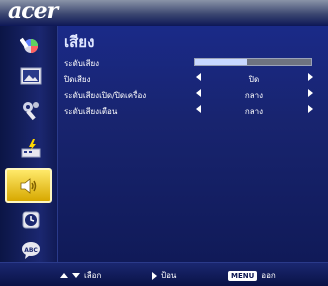 This screenshot has height=286, width=328. I want to click on language-abc-icon: ABC, so click(31, 250).